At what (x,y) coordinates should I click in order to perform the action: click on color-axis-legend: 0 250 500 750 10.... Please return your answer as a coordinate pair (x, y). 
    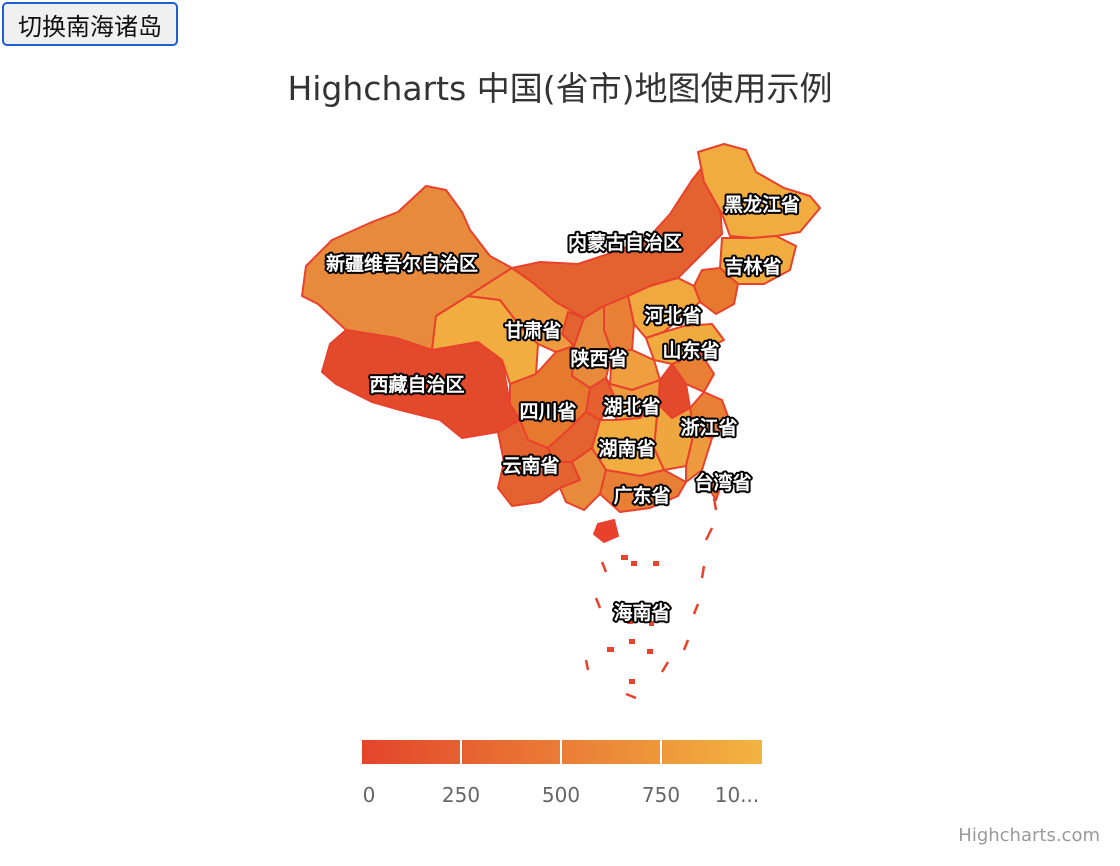
    Looking at the image, I should click on (562, 773).